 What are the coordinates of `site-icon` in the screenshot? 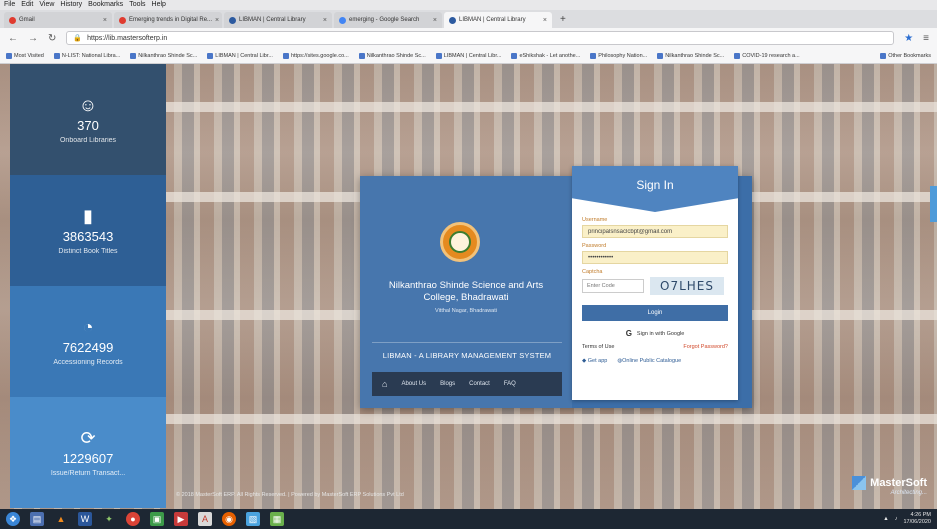 It's located at (232, 20).